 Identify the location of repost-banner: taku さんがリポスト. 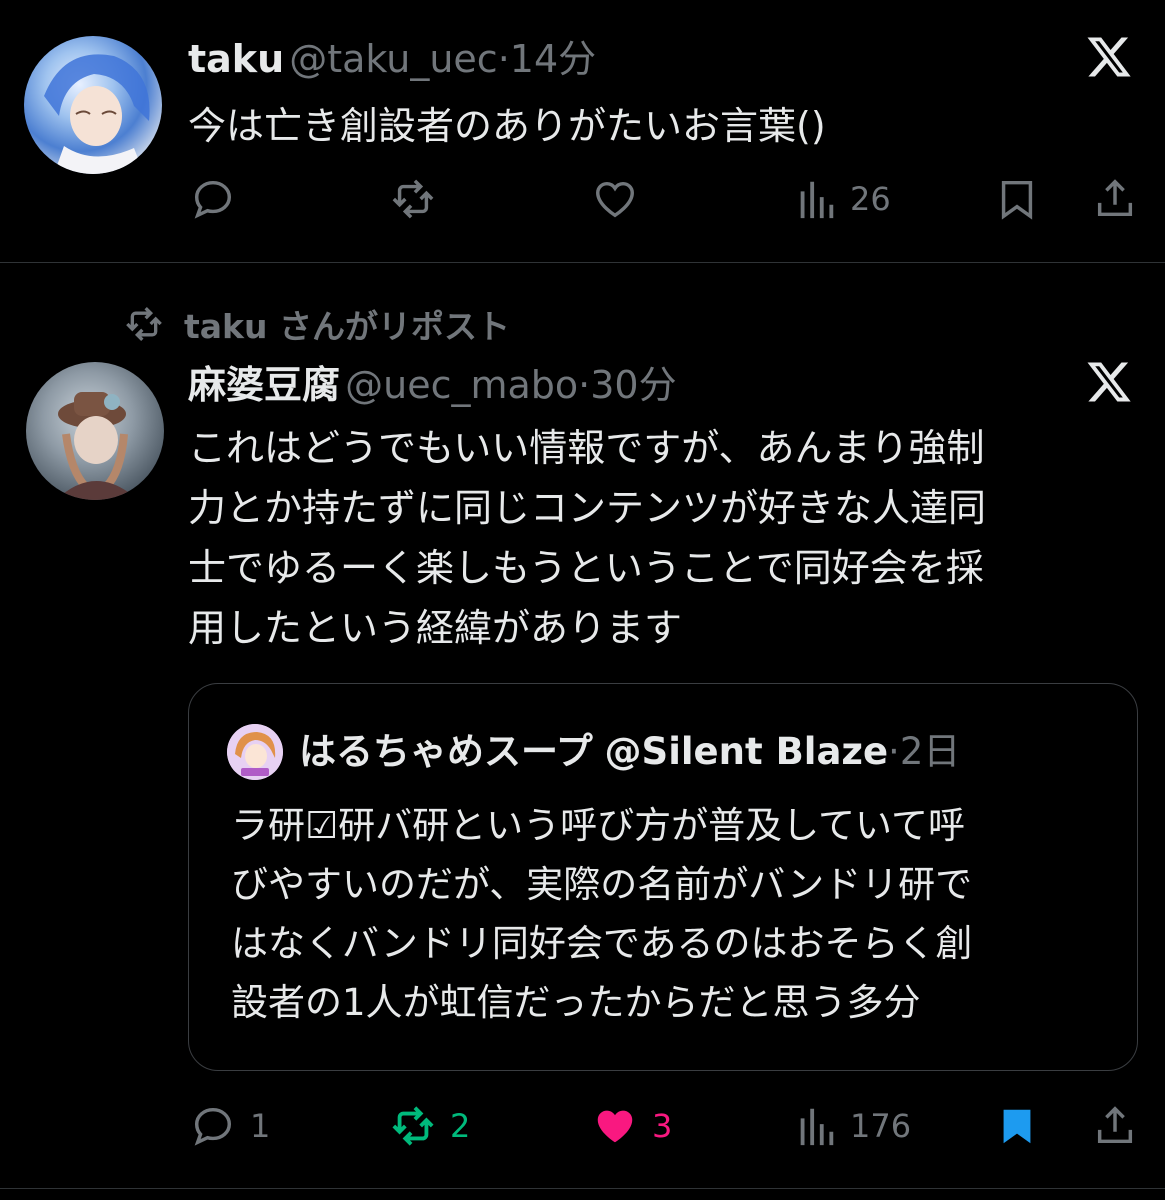
(316, 324).